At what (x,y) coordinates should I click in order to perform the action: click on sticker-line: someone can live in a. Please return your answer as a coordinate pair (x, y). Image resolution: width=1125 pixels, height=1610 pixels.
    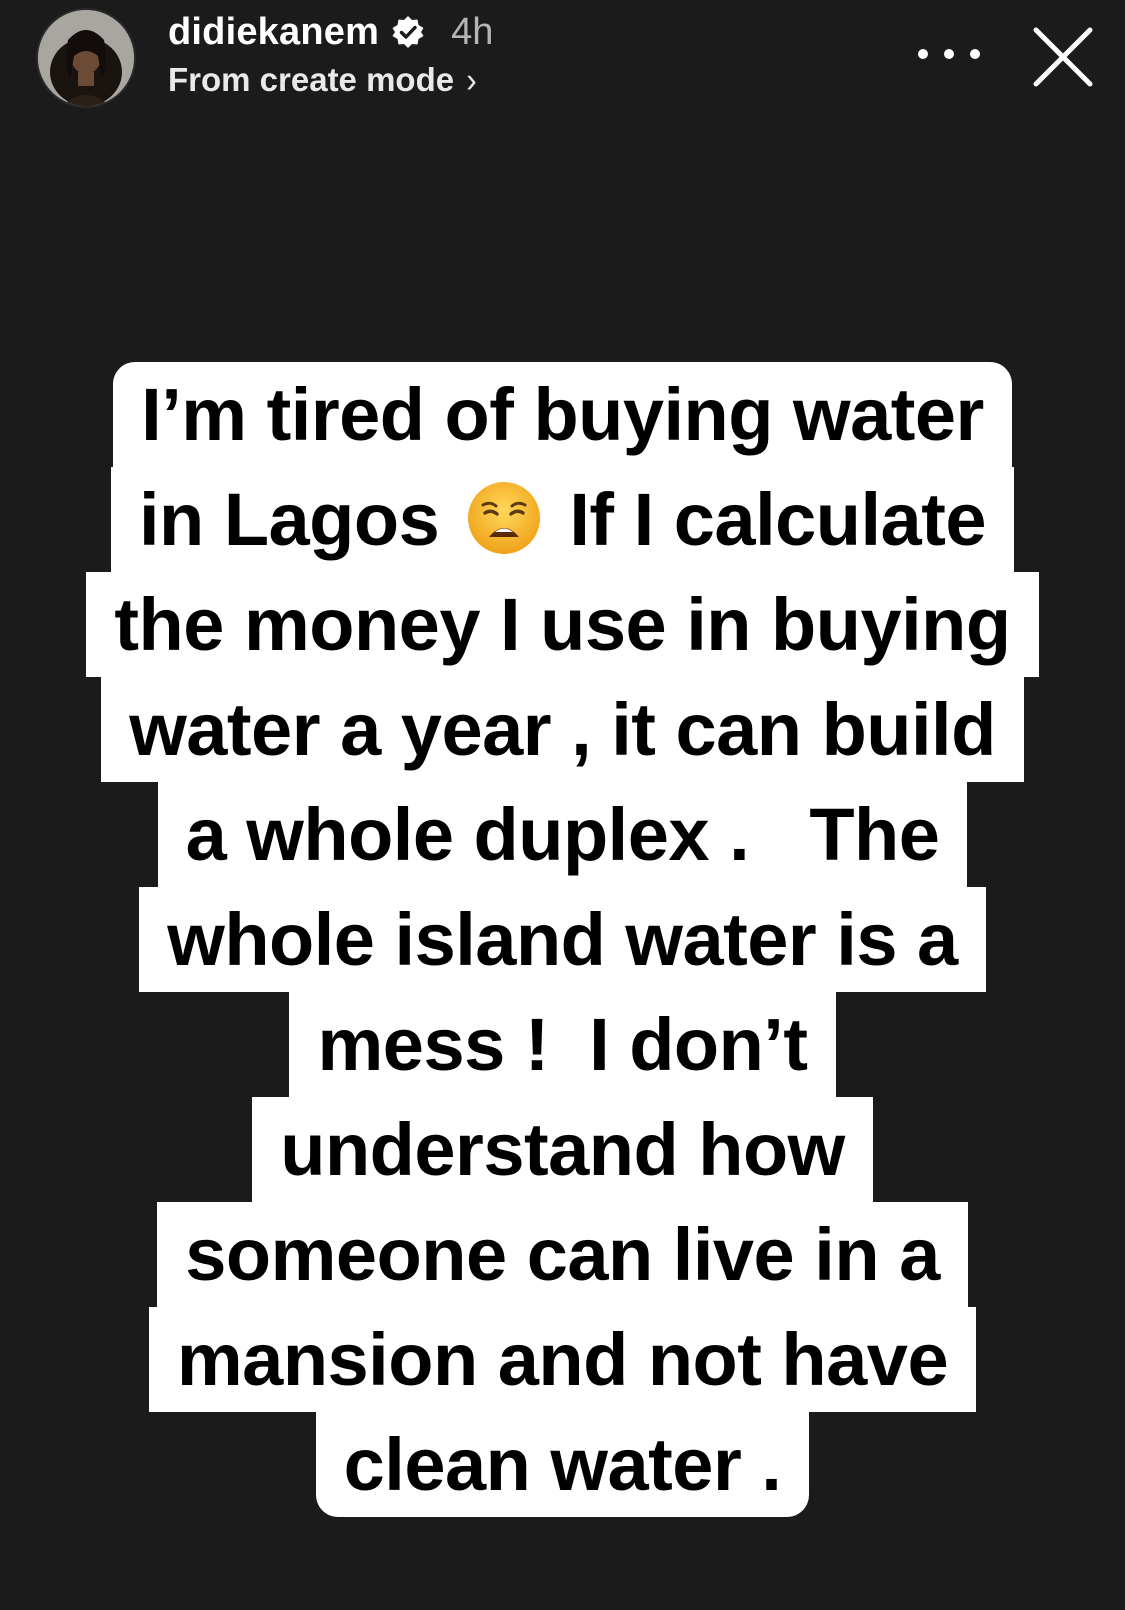
    Looking at the image, I should click on (562, 1254).